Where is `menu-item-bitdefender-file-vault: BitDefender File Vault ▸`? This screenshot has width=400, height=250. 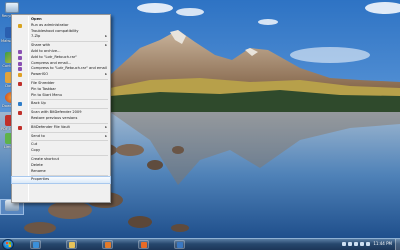
menu-item-bitdefender-file-vault: BitDefender File Vault ▸ is located at coordinates (61, 128).